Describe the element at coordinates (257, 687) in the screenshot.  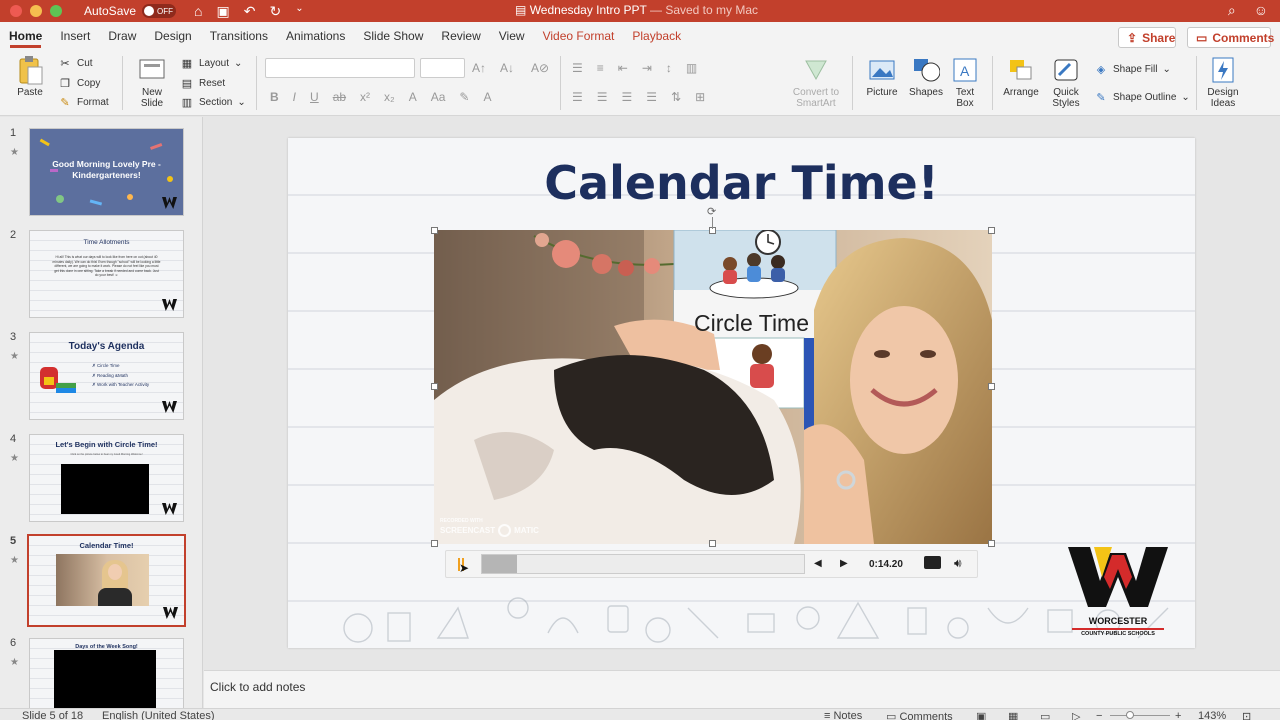
I see `notes-placeholder: Click to add notes` at that location.